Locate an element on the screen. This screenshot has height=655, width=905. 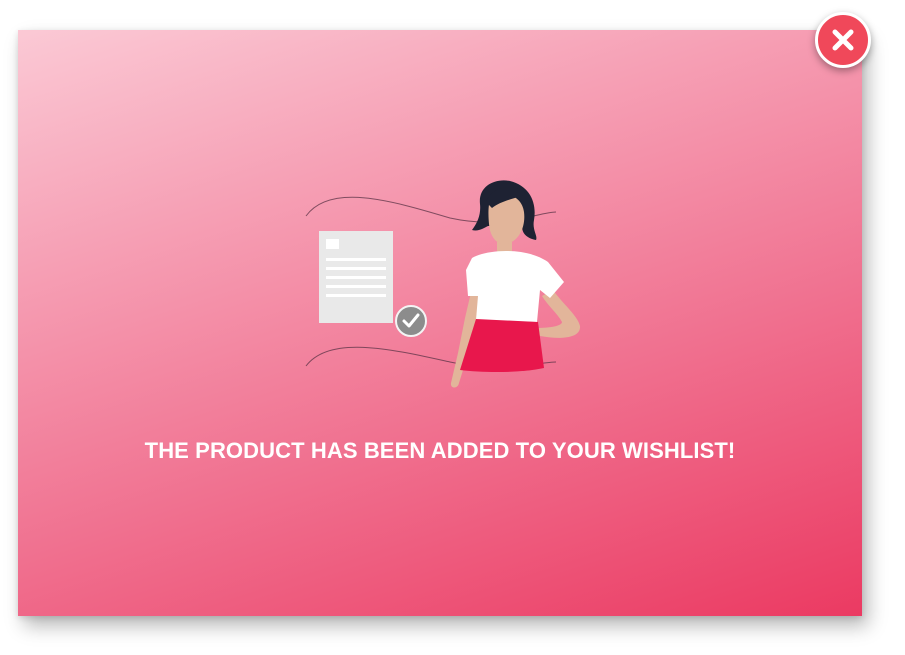
close-icon is located at coordinates (843, 40).